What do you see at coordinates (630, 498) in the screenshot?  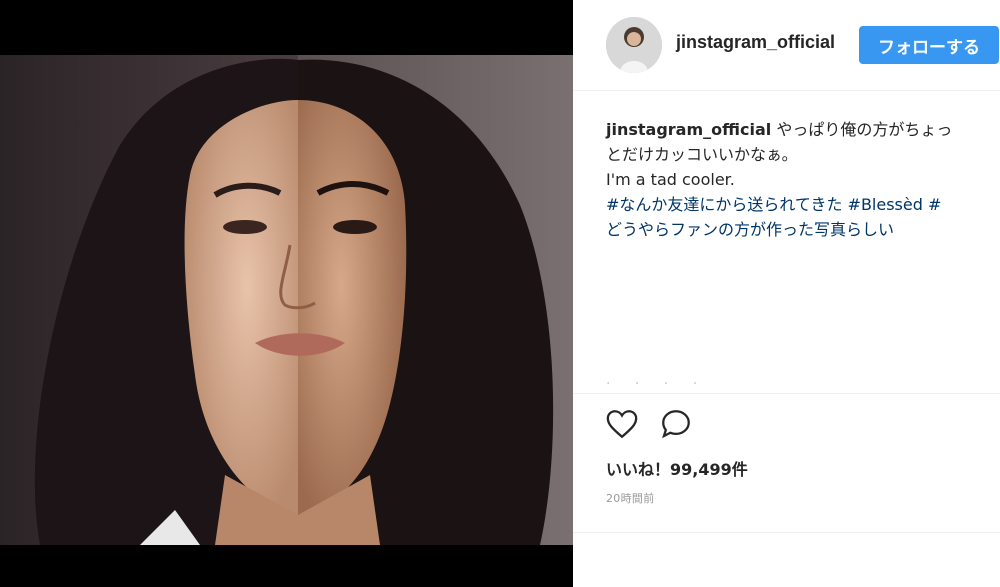 I see `post-timestamp: 20時間前` at bounding box center [630, 498].